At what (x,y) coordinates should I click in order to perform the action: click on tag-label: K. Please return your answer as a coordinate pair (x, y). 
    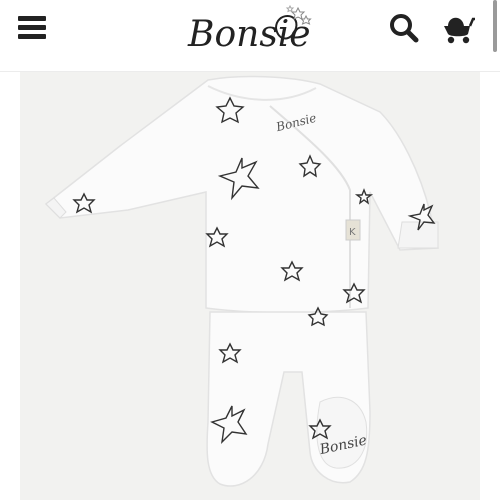
    Looking at the image, I should click on (352, 232).